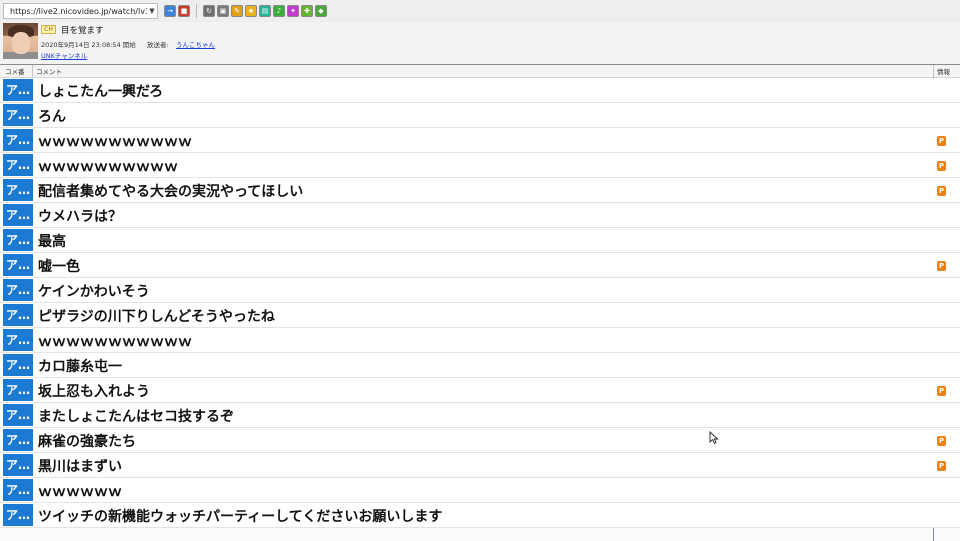 The width and height of the screenshot is (960, 541). Describe the element at coordinates (480, 390) in the screenshot. I see `table-row: ア… 坂上忍も入れよう P` at that location.